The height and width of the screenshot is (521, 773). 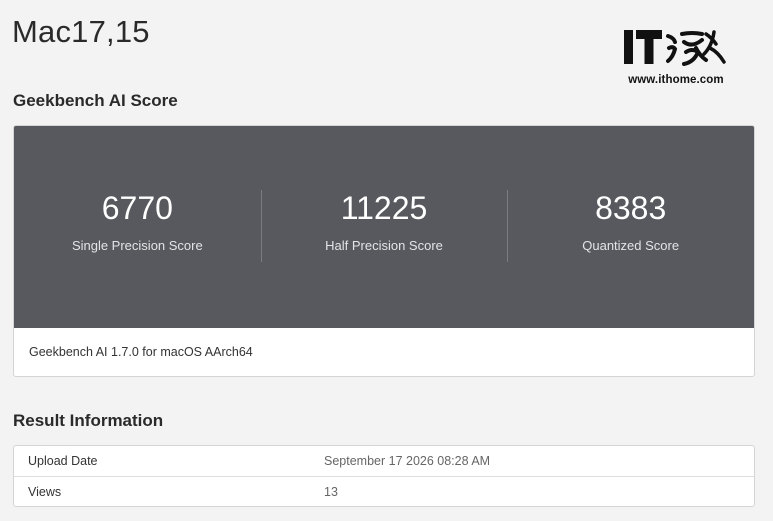 I want to click on table-row: Upload Date September 17 2026 08:28 AM, so click(x=384, y=461).